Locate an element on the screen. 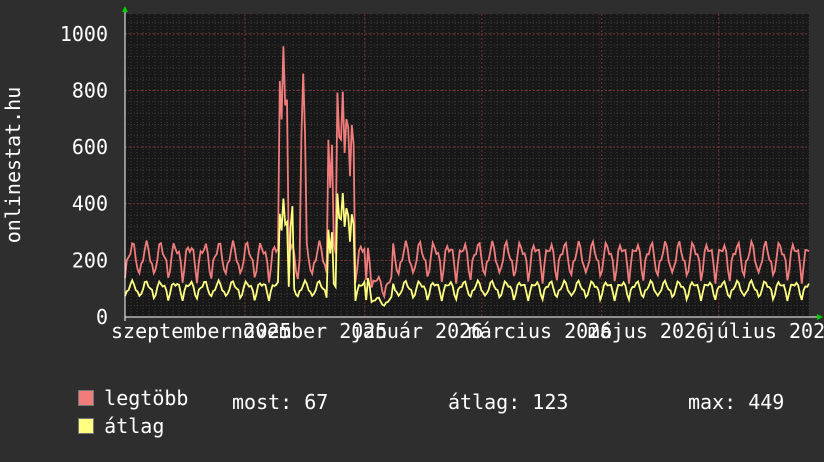 This screenshot has width=824, height=462. y-axis-label: onlinestat.hu is located at coordinates (13, 165).